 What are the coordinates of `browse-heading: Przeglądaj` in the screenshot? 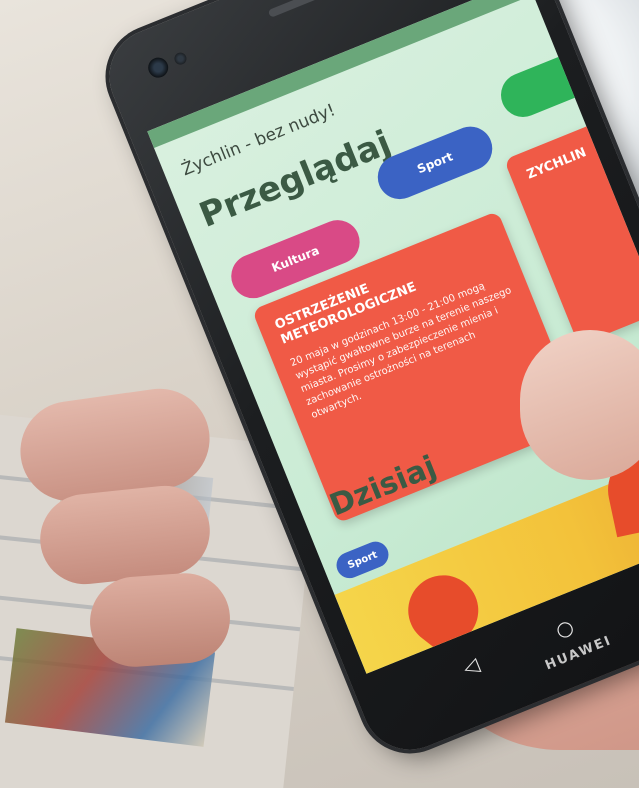 It's located at (295, 179).